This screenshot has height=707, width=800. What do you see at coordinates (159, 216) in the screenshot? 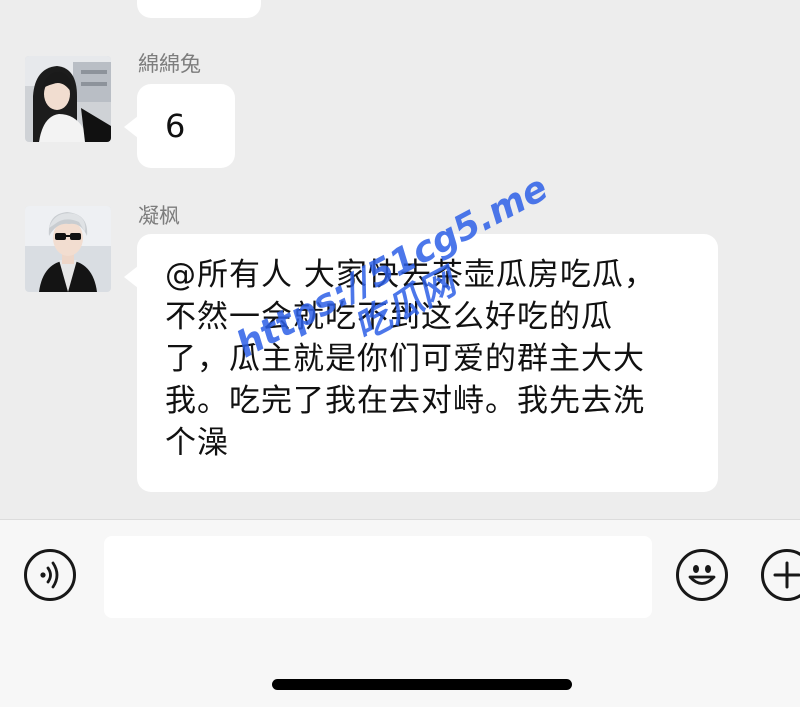
I see `sender-name: 凝枫` at bounding box center [159, 216].